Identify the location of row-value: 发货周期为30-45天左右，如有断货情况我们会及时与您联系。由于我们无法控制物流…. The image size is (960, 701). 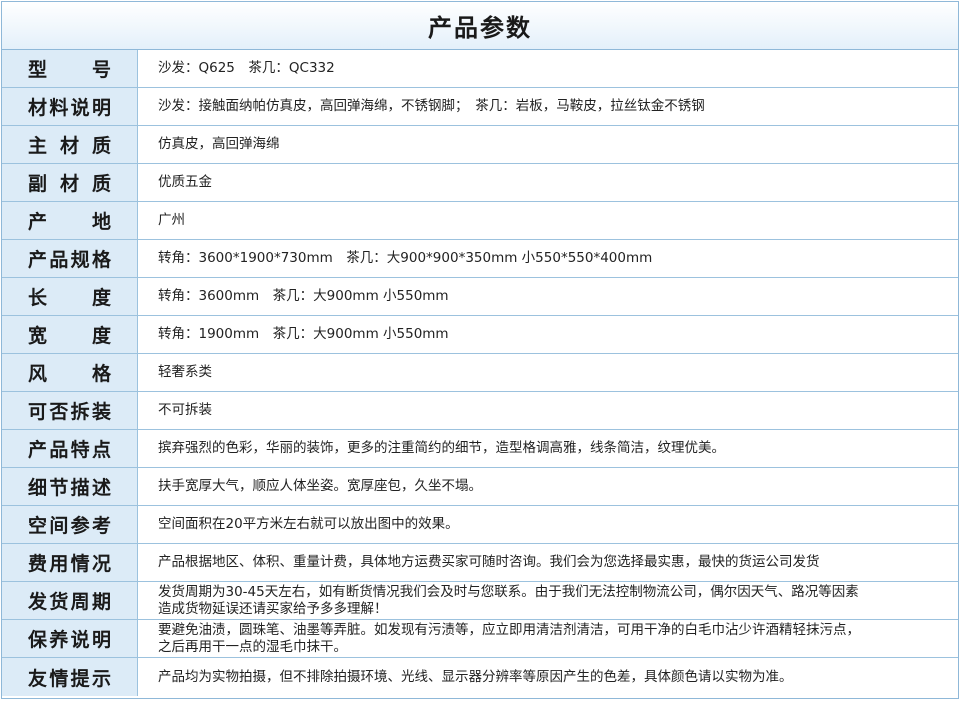
(508, 600).